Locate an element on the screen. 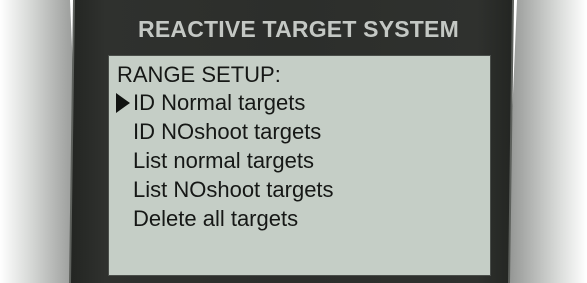  menu-item-label: Delete all targets is located at coordinates (216, 218).